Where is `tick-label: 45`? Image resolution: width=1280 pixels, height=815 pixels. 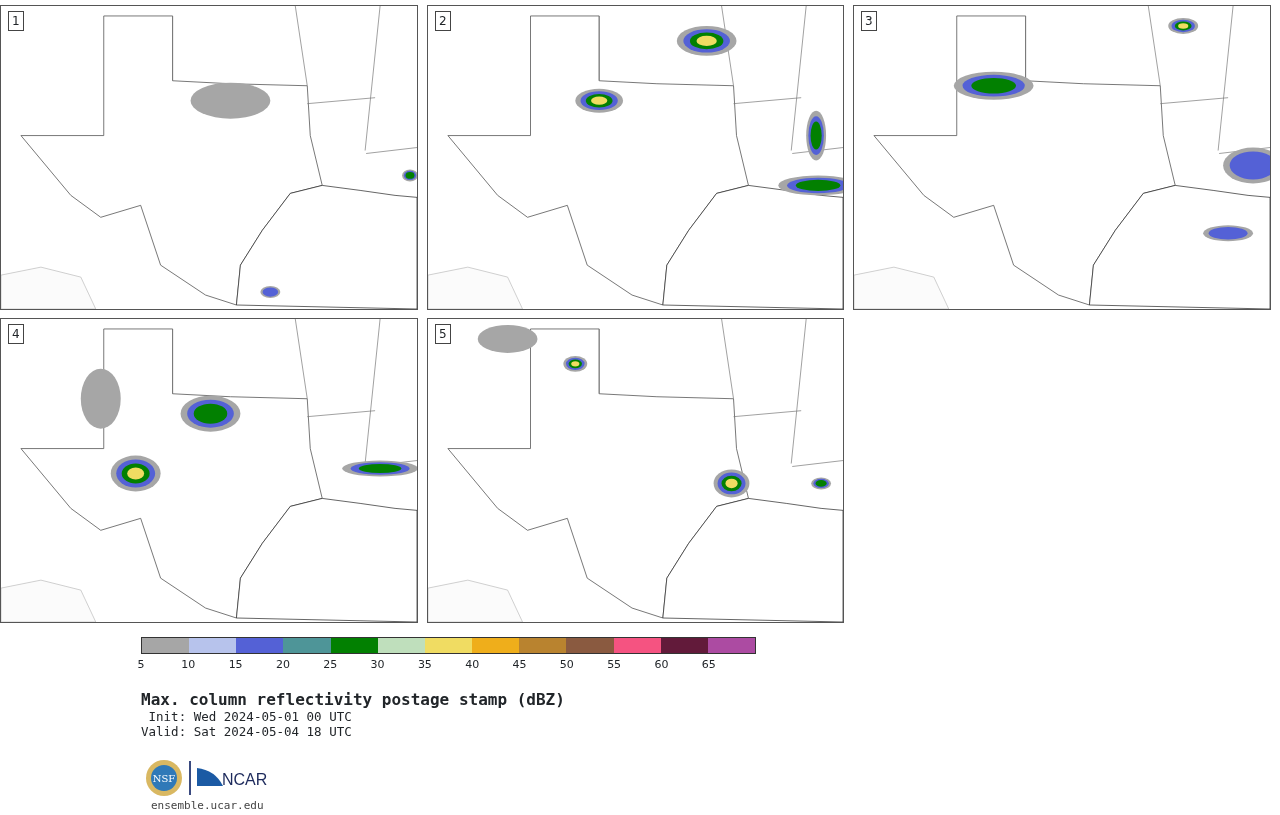
tick-label: 45 is located at coordinates (519, 665).